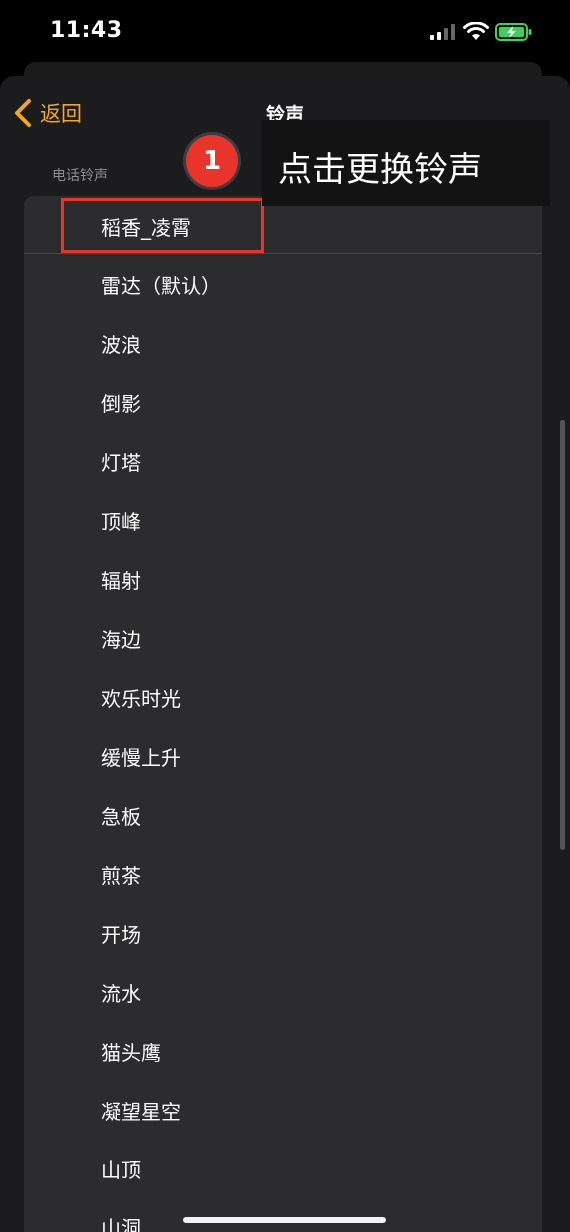 The width and height of the screenshot is (570, 1232). Describe the element at coordinates (283, 578) in the screenshot. I see `ringtone-item: 辐射` at that location.